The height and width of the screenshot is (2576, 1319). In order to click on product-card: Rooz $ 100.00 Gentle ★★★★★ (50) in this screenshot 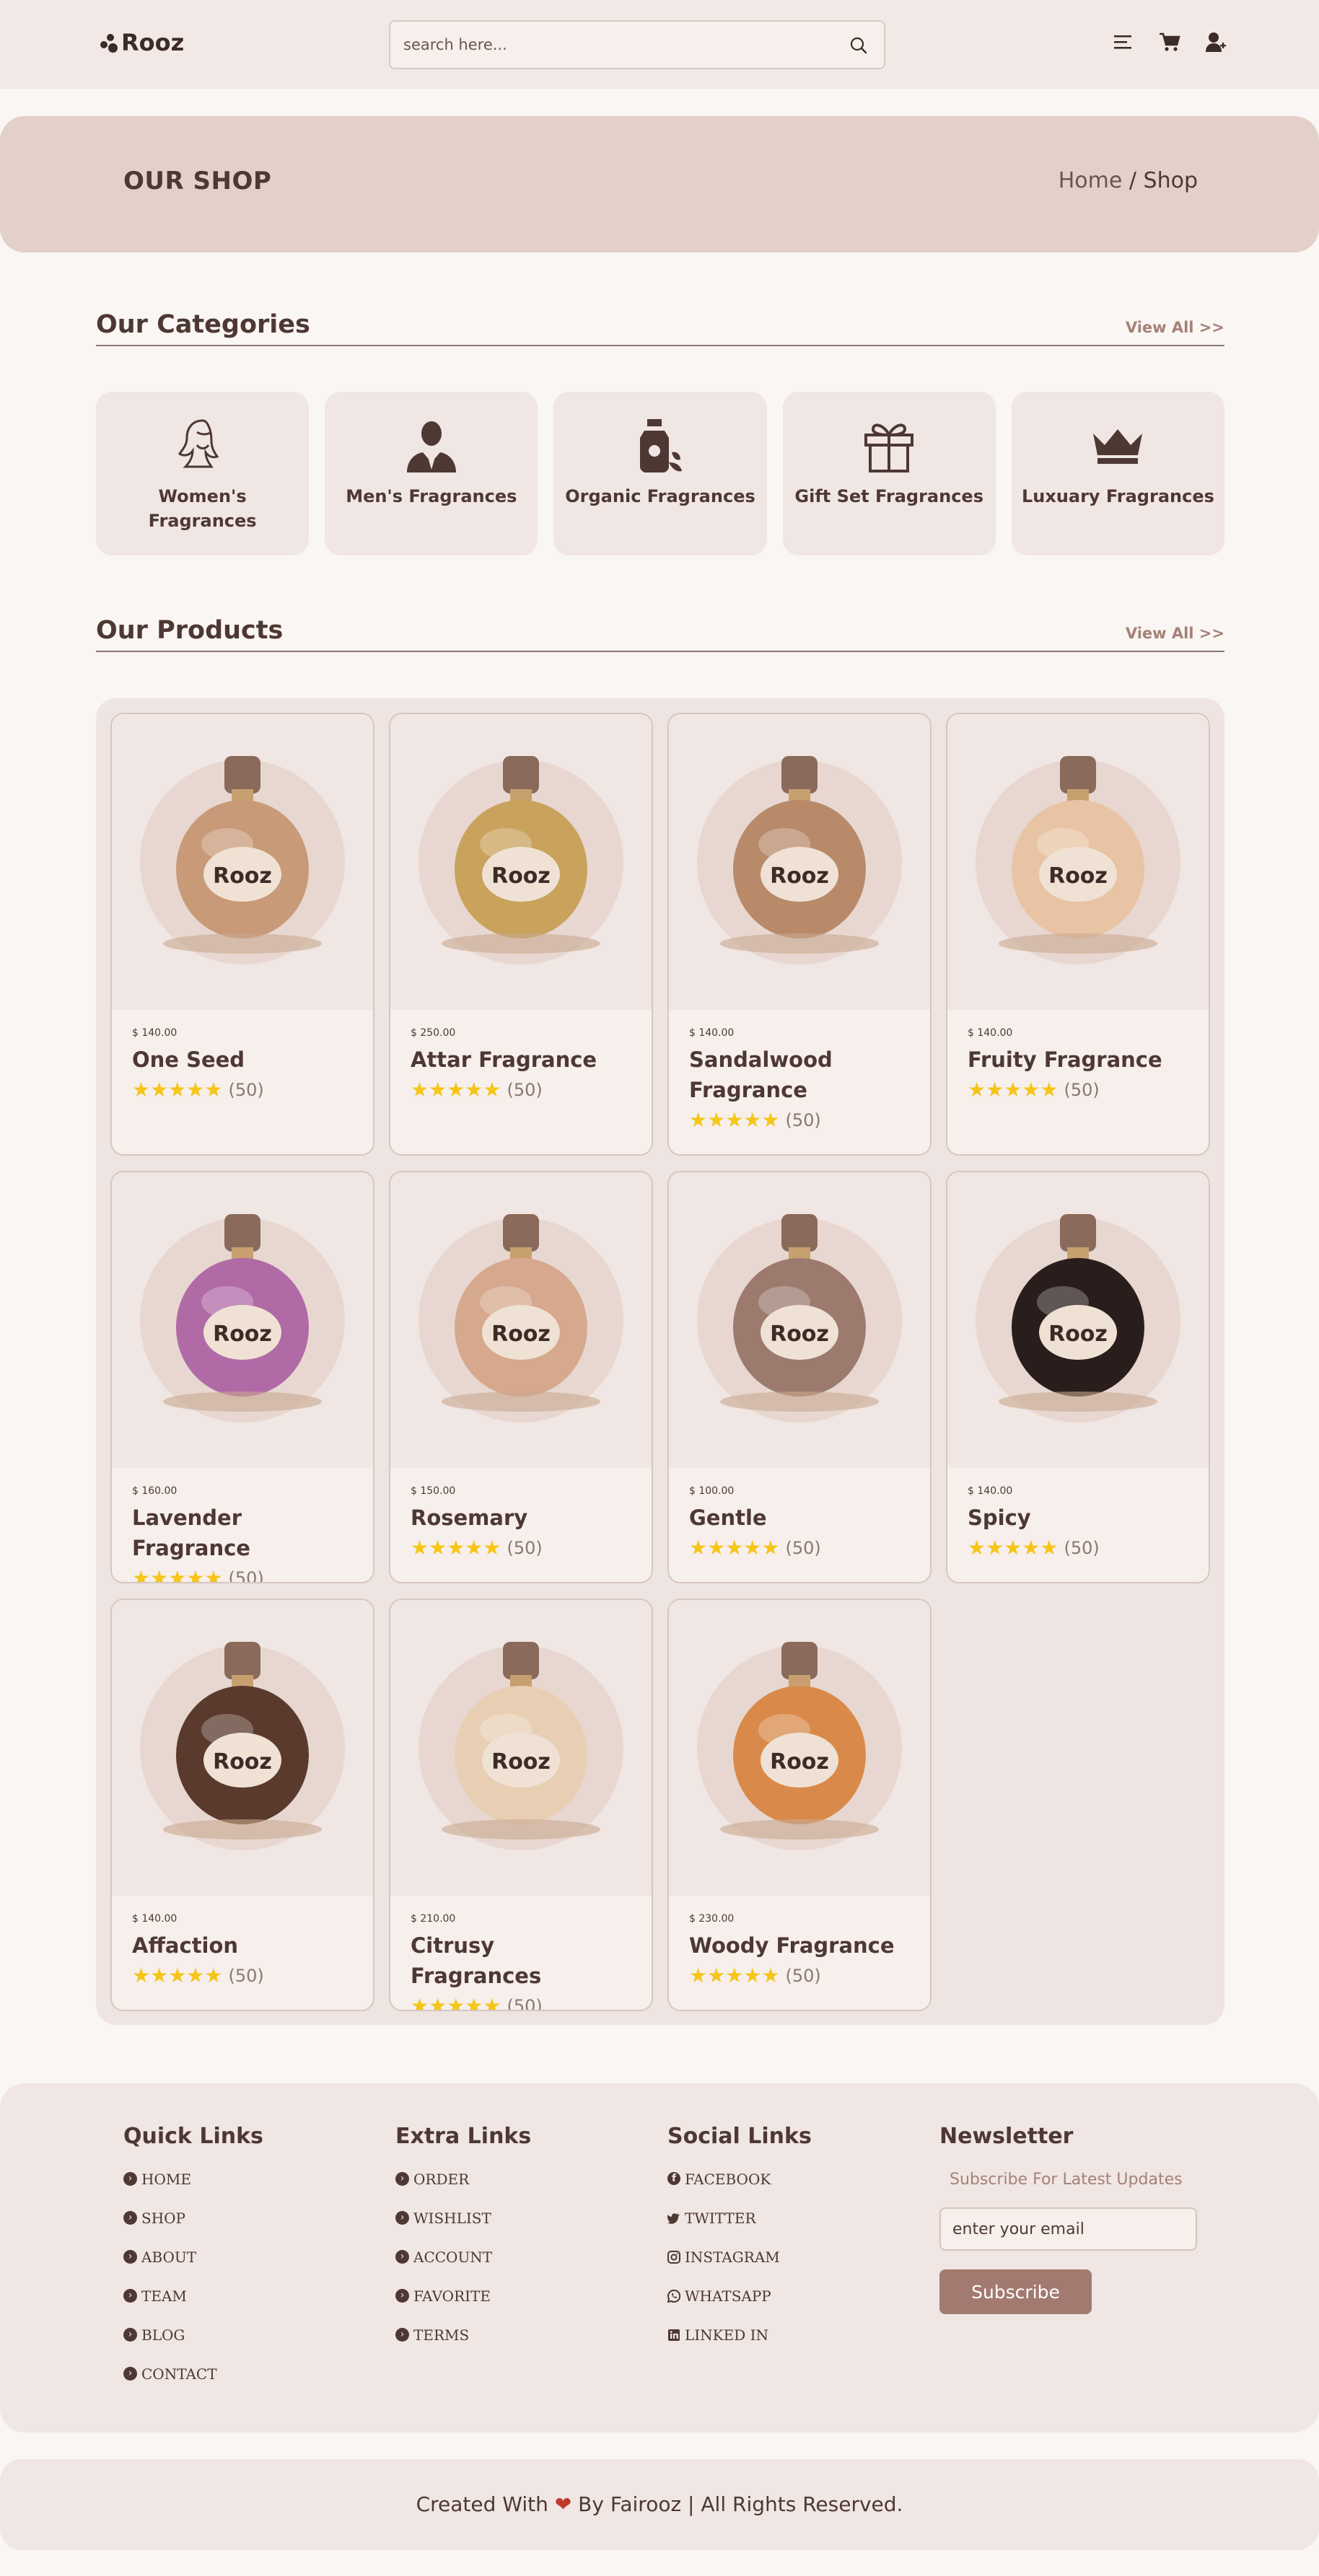, I will do `click(799, 1377)`.